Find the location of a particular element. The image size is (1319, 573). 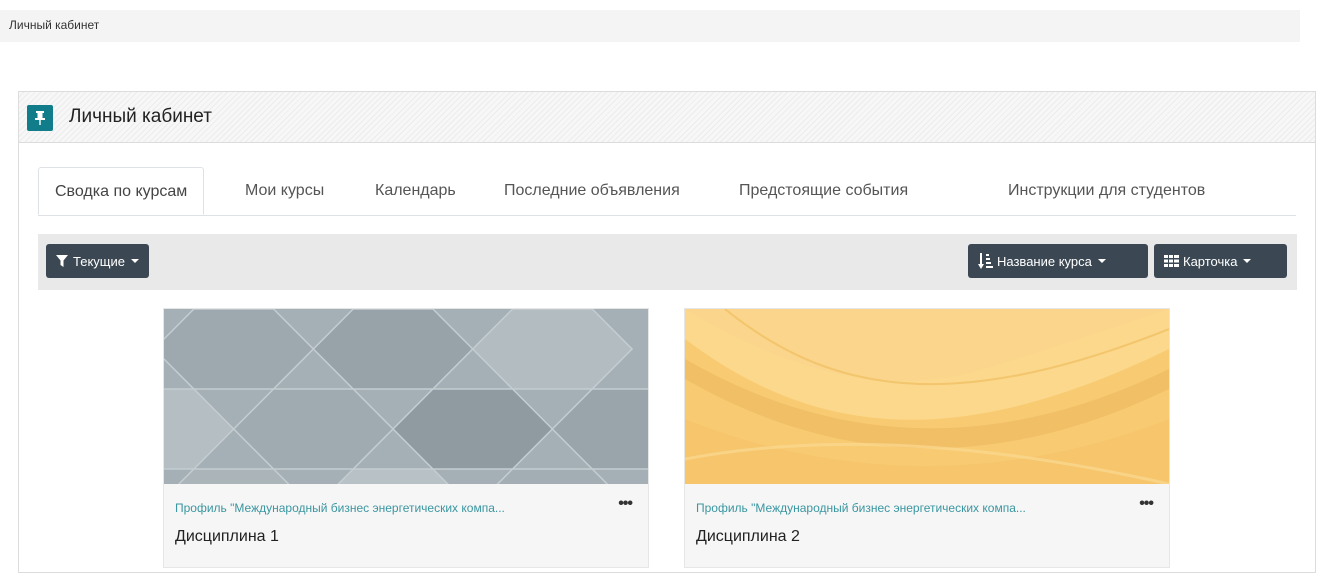

pin-icon is located at coordinates (40, 118).